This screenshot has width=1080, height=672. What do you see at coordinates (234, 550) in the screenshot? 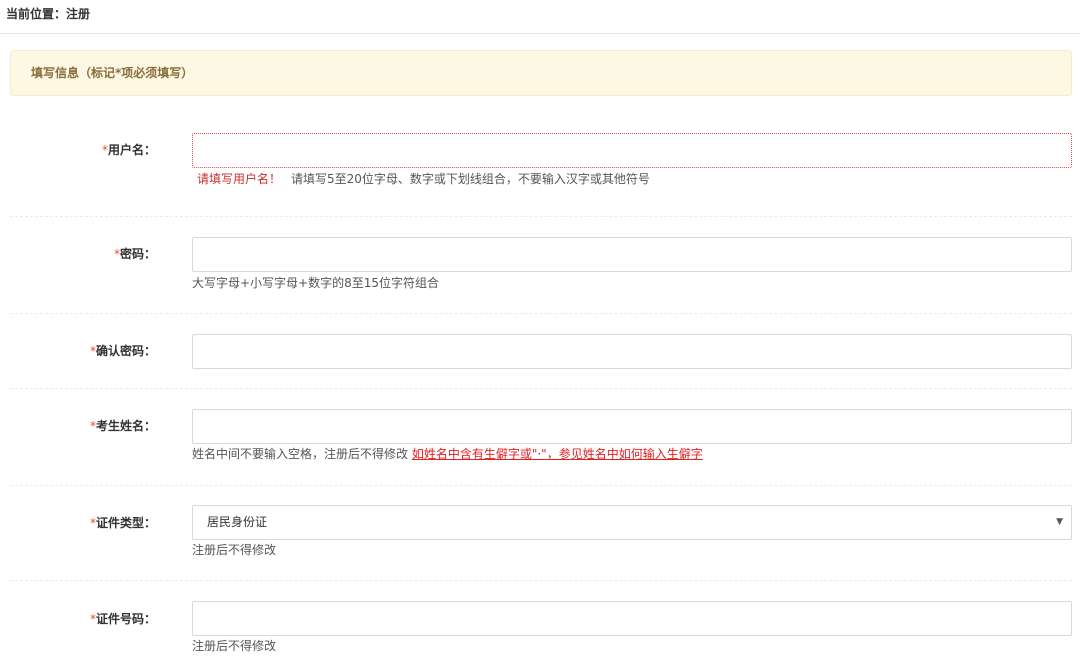
I see `id-type-hint: 注册后不得修改` at bounding box center [234, 550].